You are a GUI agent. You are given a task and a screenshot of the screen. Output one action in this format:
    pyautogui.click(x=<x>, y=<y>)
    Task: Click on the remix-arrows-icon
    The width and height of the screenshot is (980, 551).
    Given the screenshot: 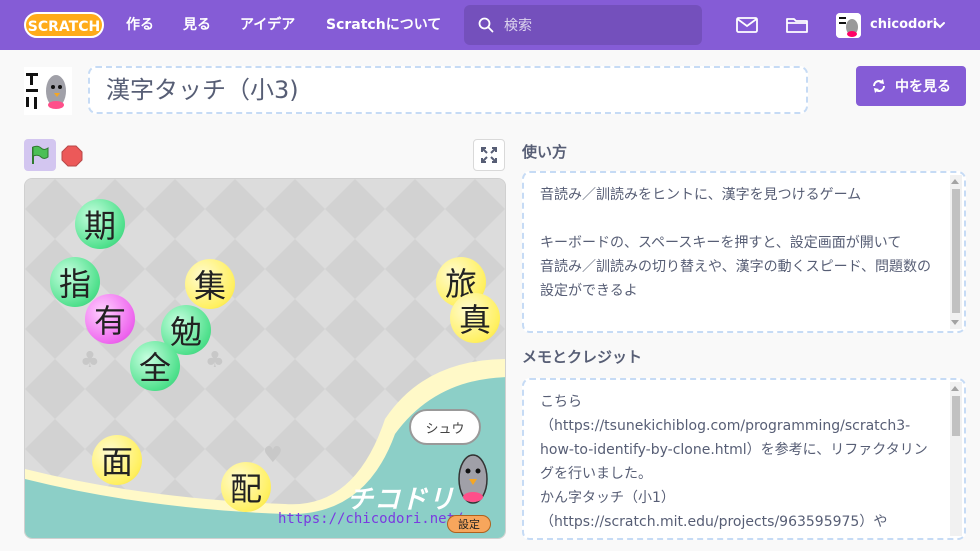 What is the action you would take?
    pyautogui.click(x=879, y=86)
    